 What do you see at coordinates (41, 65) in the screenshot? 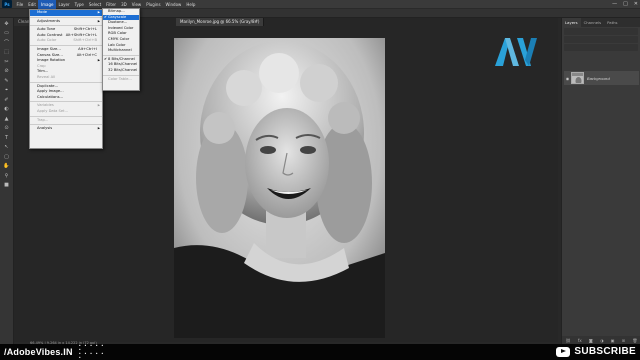
I see `menu-item-label: Crop` at bounding box center [41, 65].